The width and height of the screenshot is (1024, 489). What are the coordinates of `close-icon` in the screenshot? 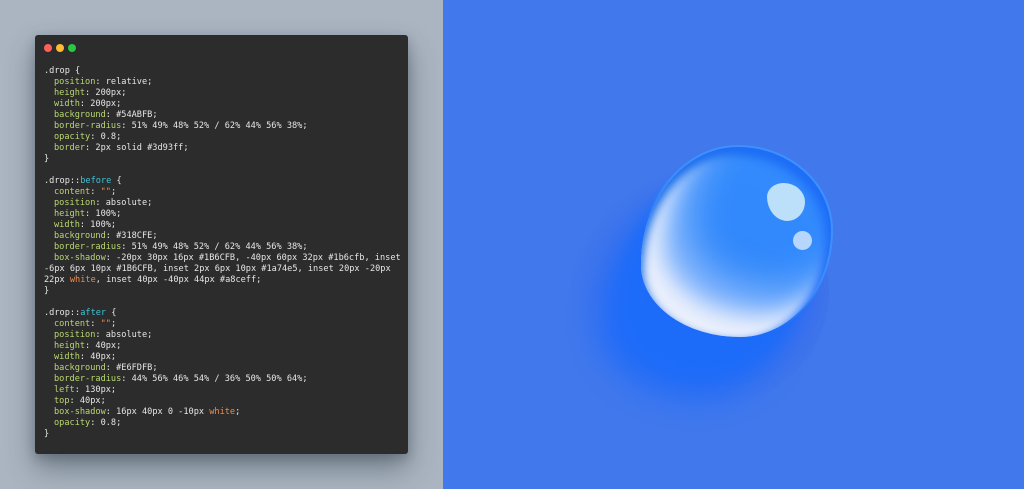 It's located at (48, 48).